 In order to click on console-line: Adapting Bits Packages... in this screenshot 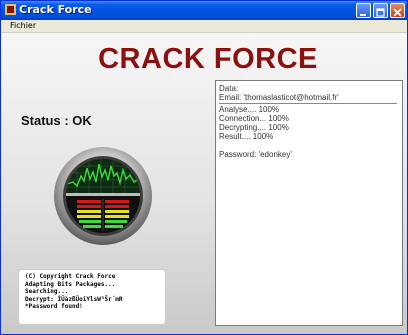, I will do `click(70, 284)`.